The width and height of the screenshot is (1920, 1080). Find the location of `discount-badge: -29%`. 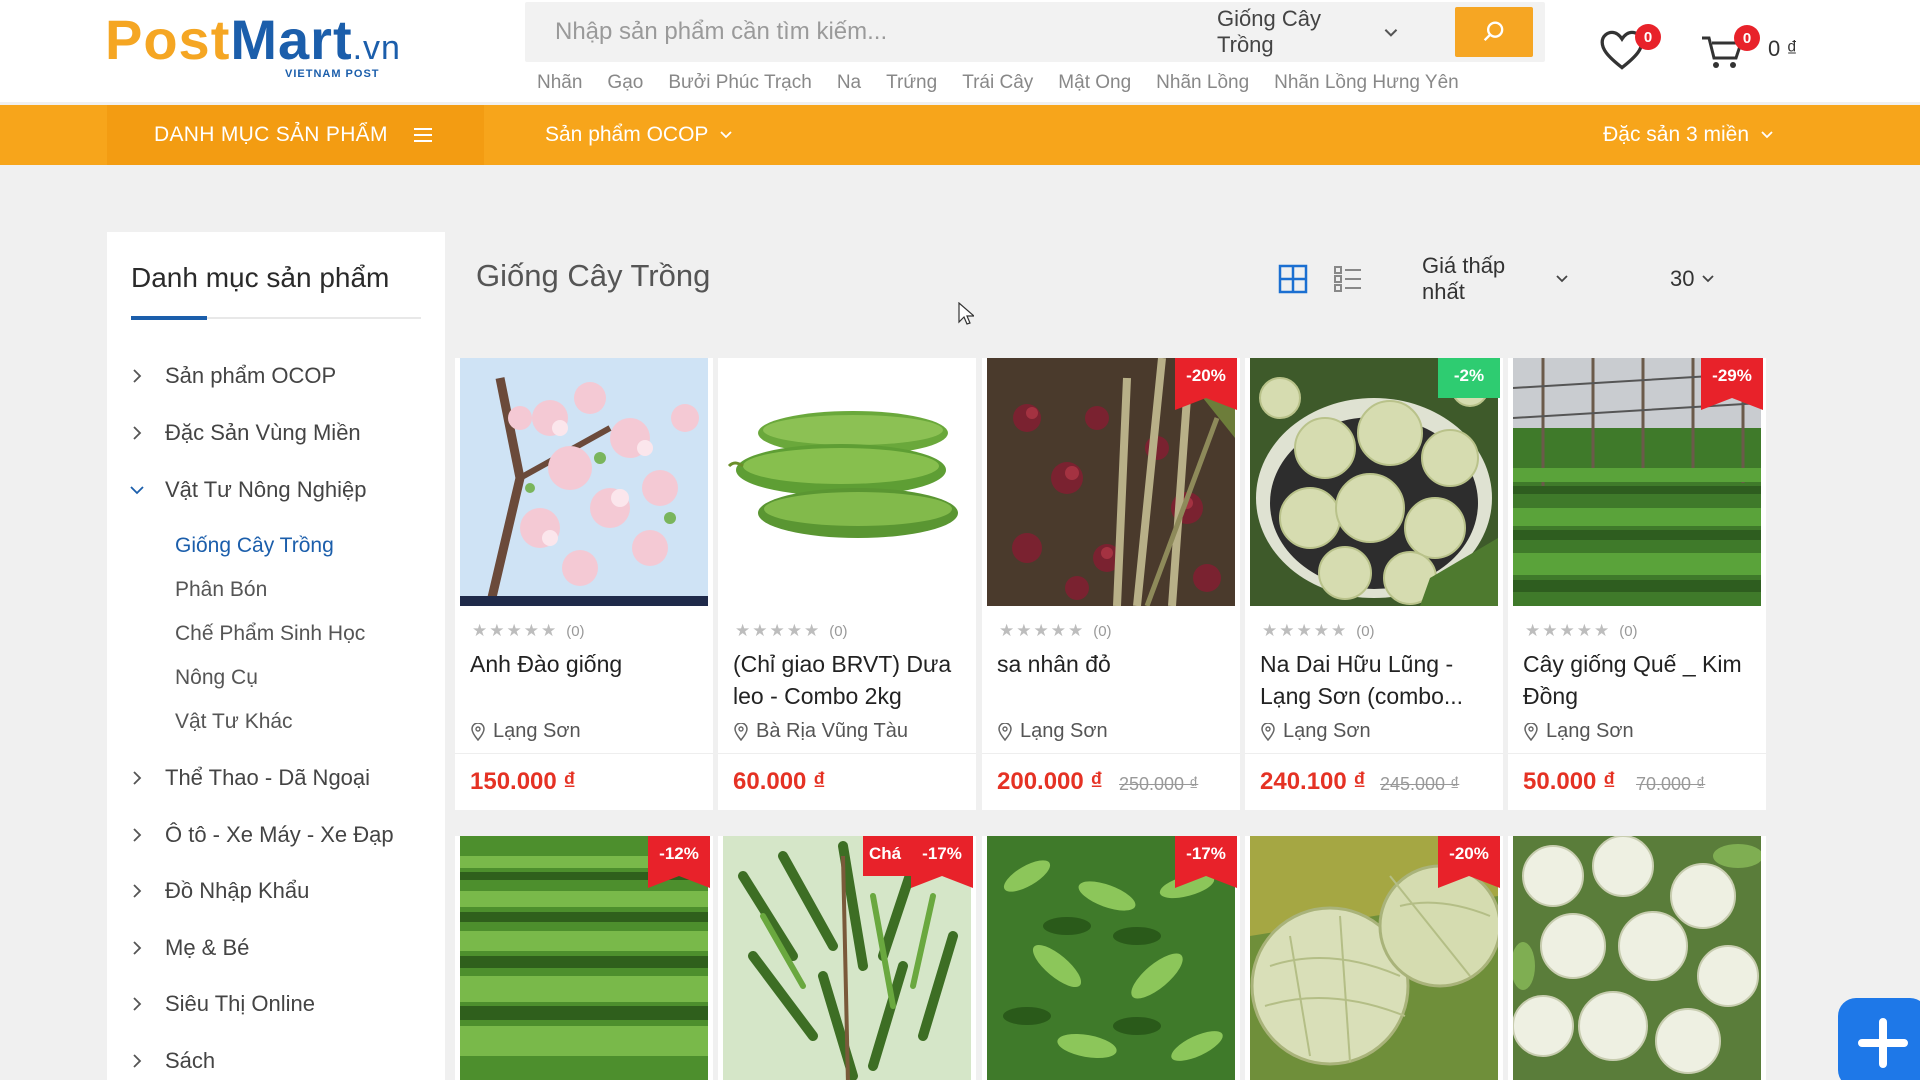

discount-badge: -29% is located at coordinates (1732, 384).